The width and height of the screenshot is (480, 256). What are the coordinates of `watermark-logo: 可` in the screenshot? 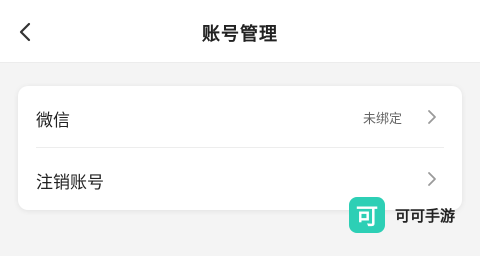 It's located at (367, 215).